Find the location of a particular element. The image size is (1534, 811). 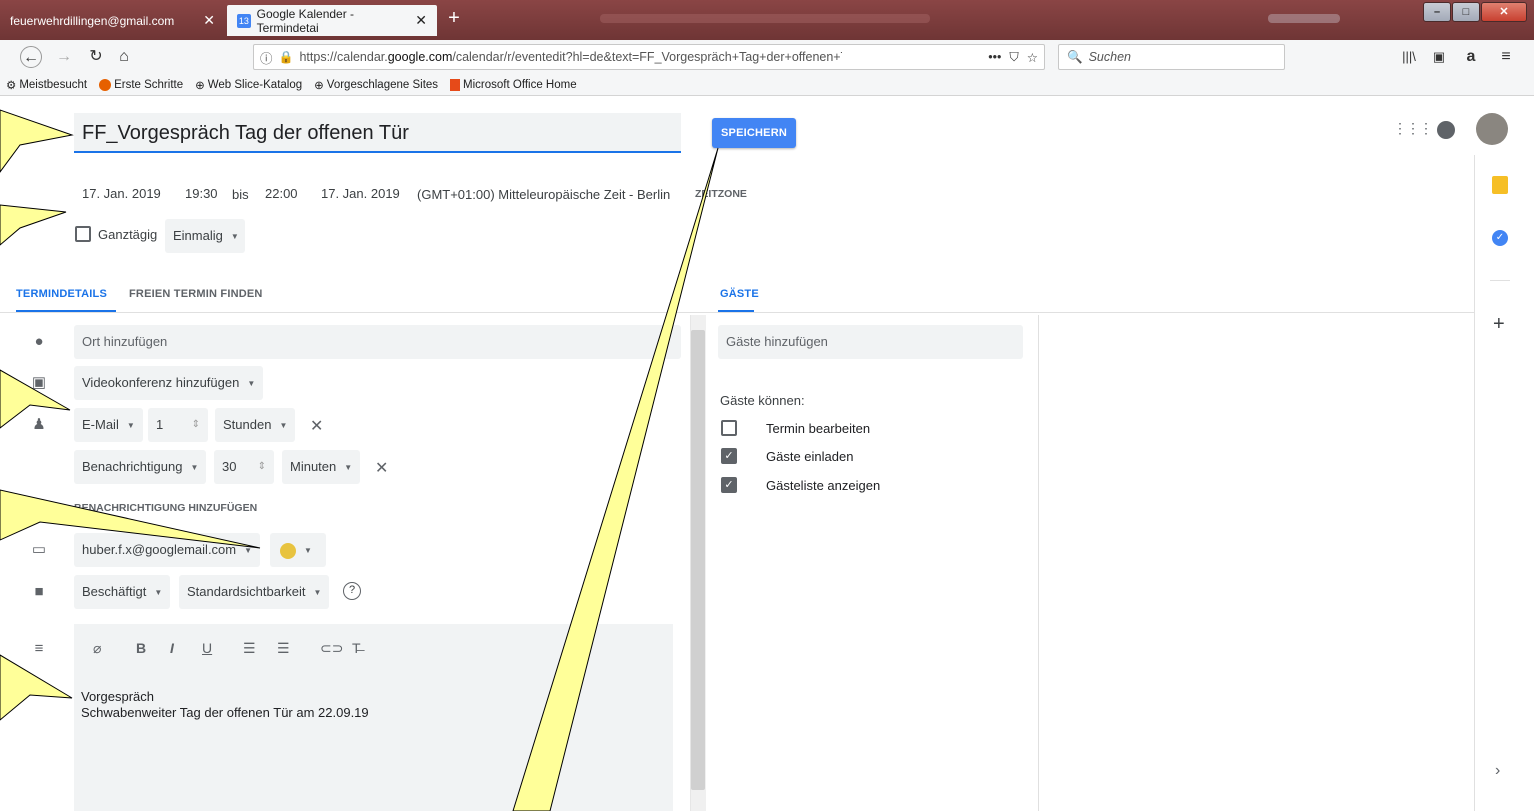

panel-divider is located at coordinates (1038, 563).